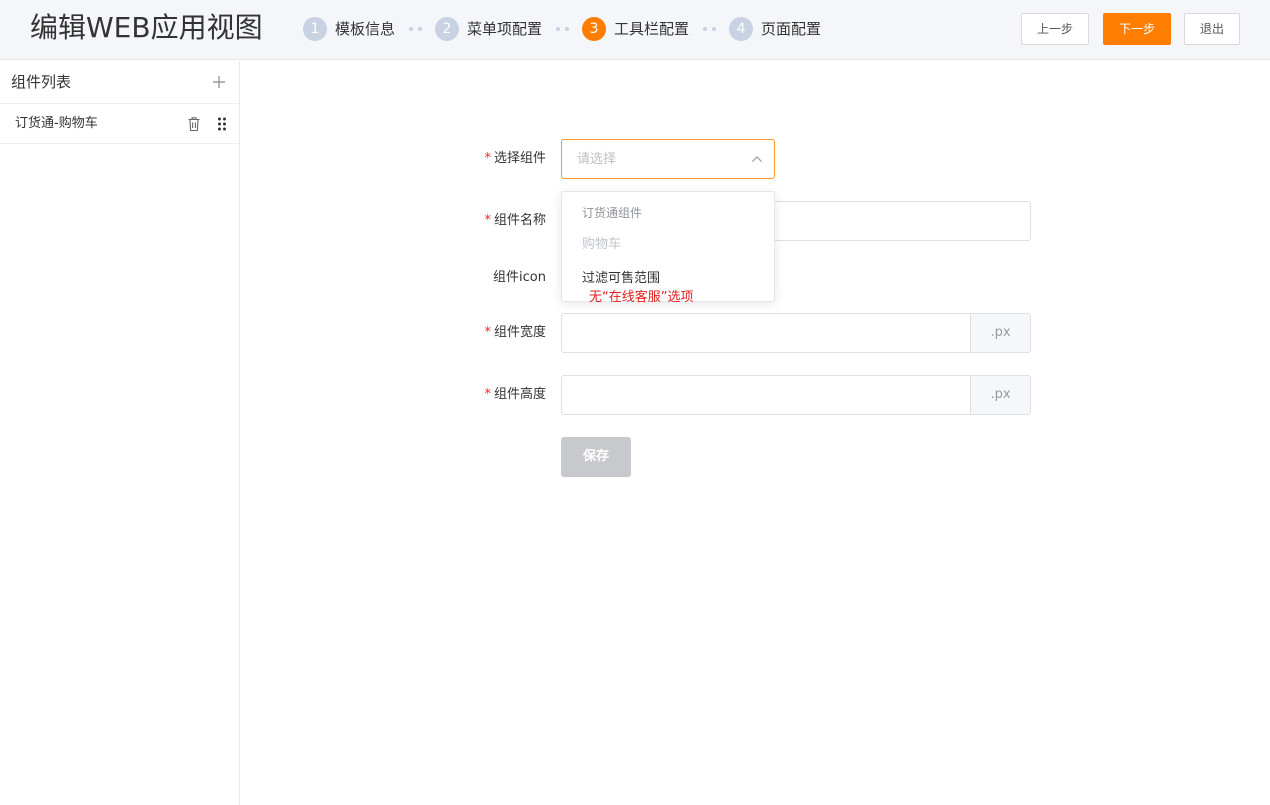  I want to click on chevron-up-icon, so click(757, 159).